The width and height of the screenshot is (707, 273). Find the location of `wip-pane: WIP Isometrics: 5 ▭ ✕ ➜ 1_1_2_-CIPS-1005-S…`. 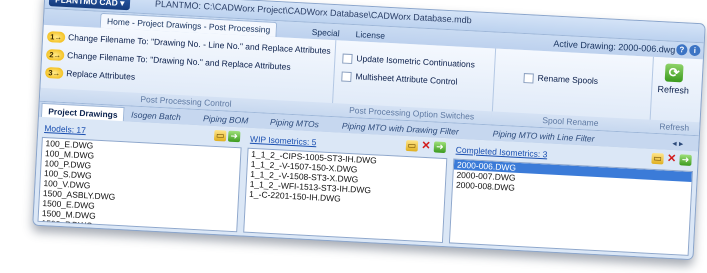

wip-pane: WIP Isometrics: 5 ▭ ✕ ➜ 1_1_2_-CIPS-1005-S… is located at coordinates (345, 187).